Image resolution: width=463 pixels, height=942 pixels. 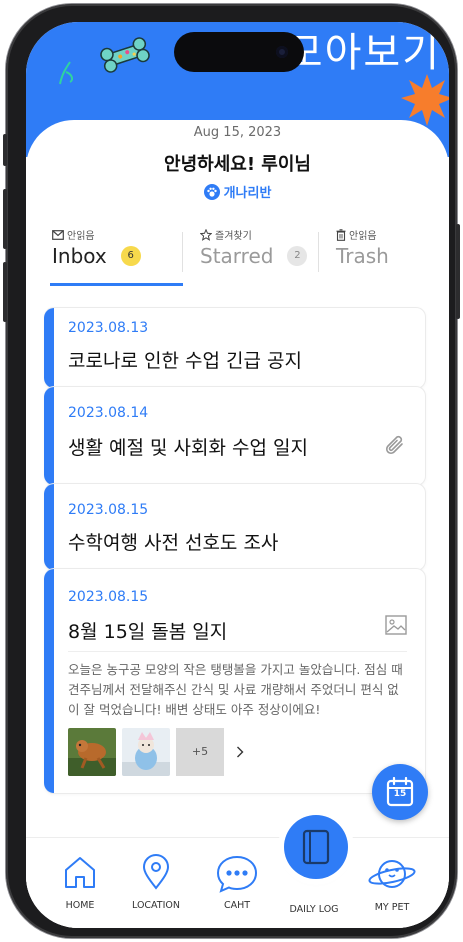 I want to click on dynamic-island, so click(x=239, y=52).